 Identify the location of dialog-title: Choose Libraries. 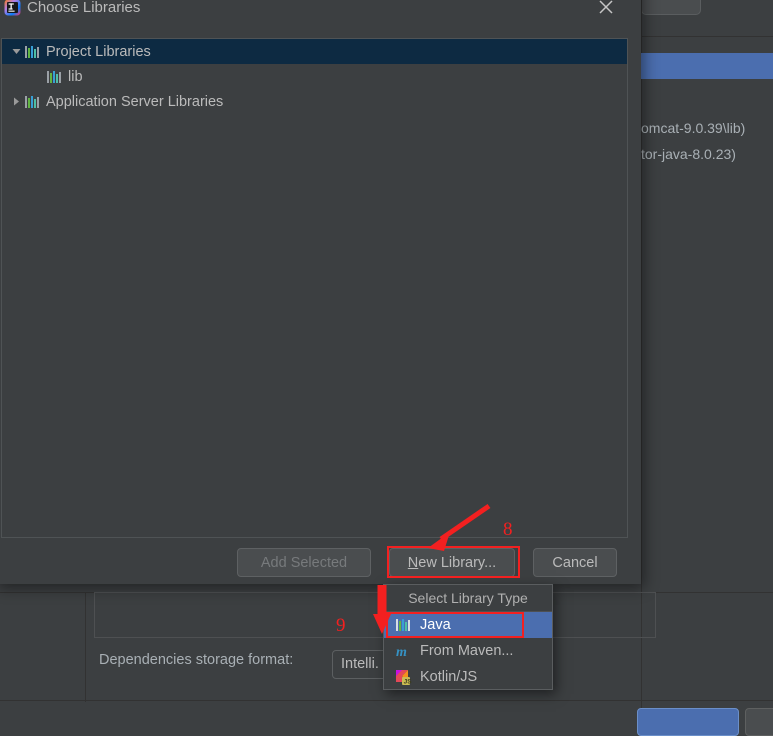
(84, 8).